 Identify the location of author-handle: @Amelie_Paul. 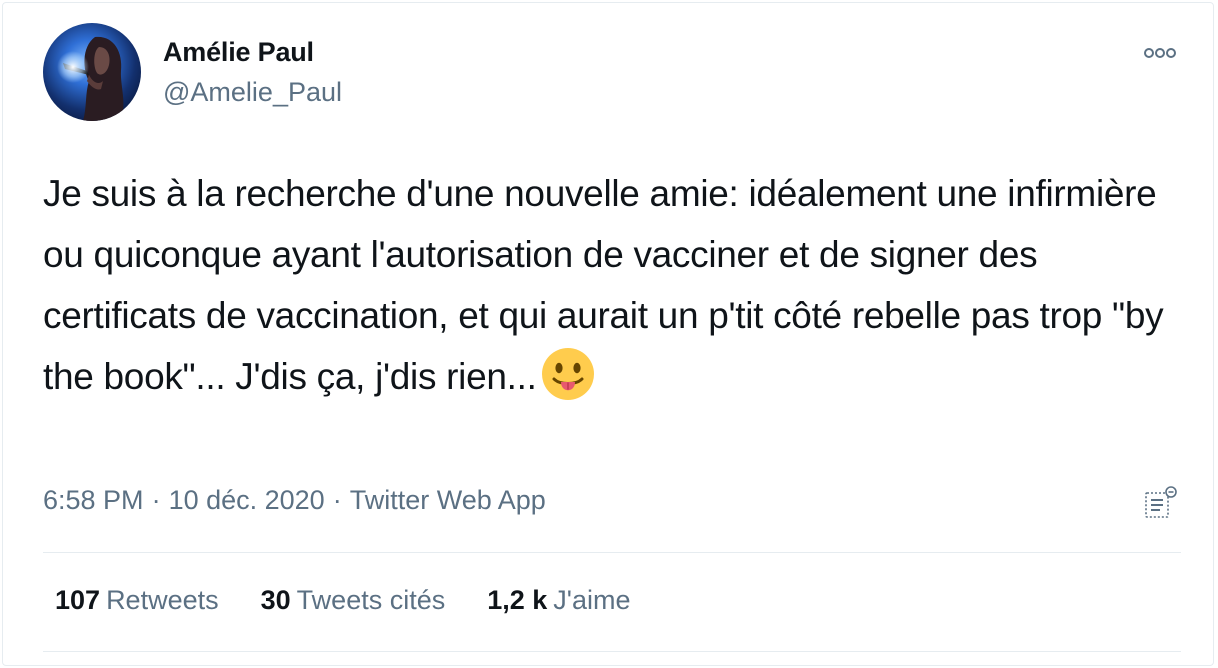
(252, 92).